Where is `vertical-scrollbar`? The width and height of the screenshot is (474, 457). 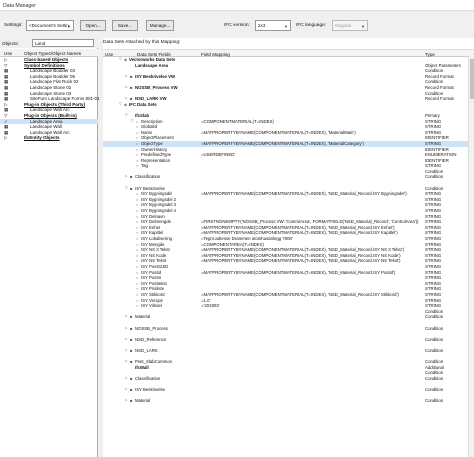 vertical-scrollbar is located at coordinates (471, 256).